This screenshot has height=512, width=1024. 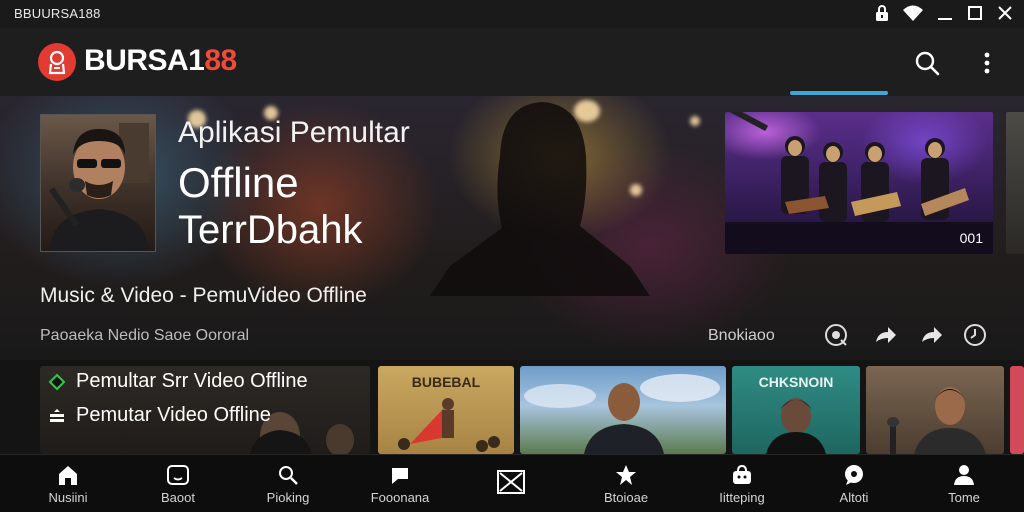 I want to click on wifi-icon, so click(x=913, y=13).